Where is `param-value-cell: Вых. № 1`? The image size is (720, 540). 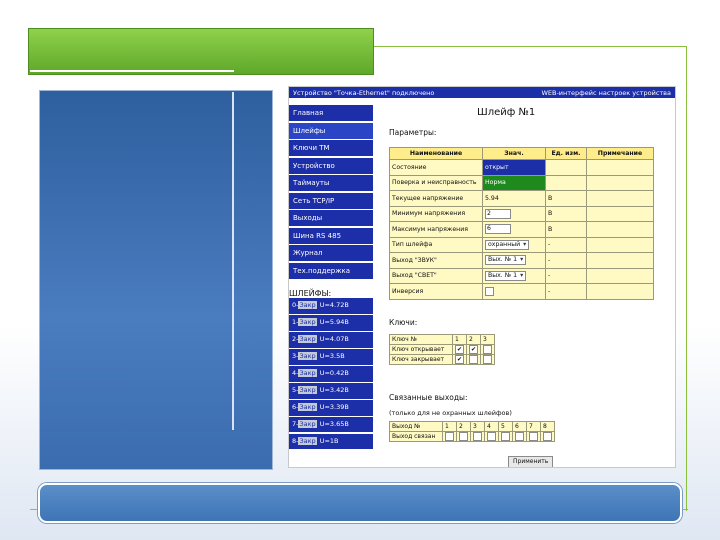 param-value-cell: Вых. № 1 is located at coordinates (514, 260).